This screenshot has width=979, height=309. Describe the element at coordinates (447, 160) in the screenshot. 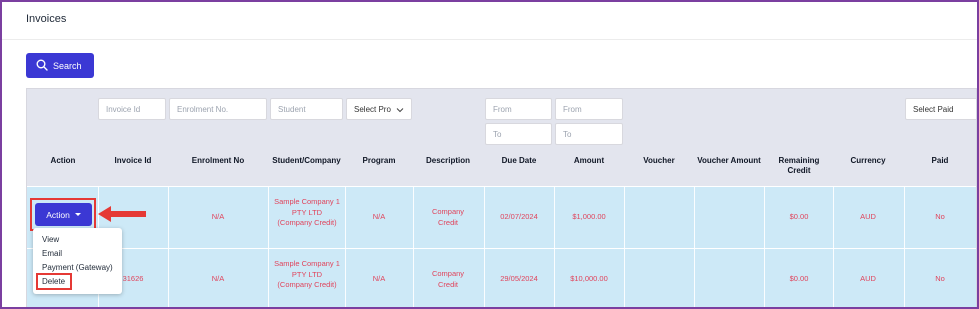

I see `col-description: Description` at that location.